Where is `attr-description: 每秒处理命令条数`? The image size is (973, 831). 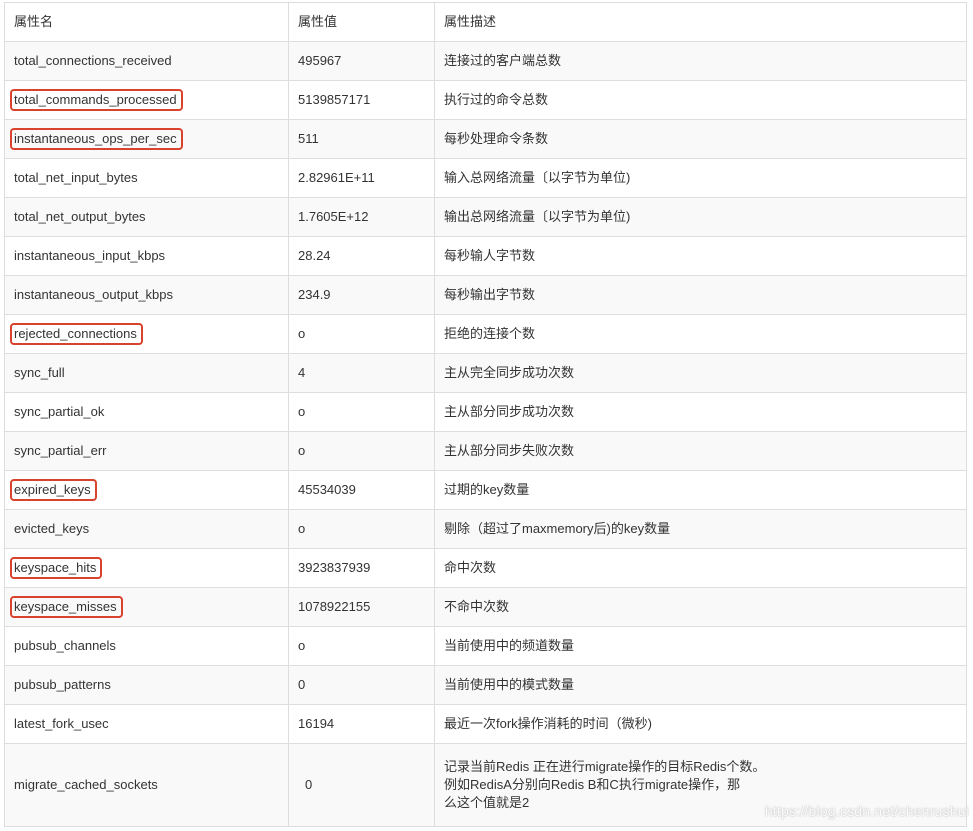 attr-description: 每秒处理命令条数 is located at coordinates (496, 138).